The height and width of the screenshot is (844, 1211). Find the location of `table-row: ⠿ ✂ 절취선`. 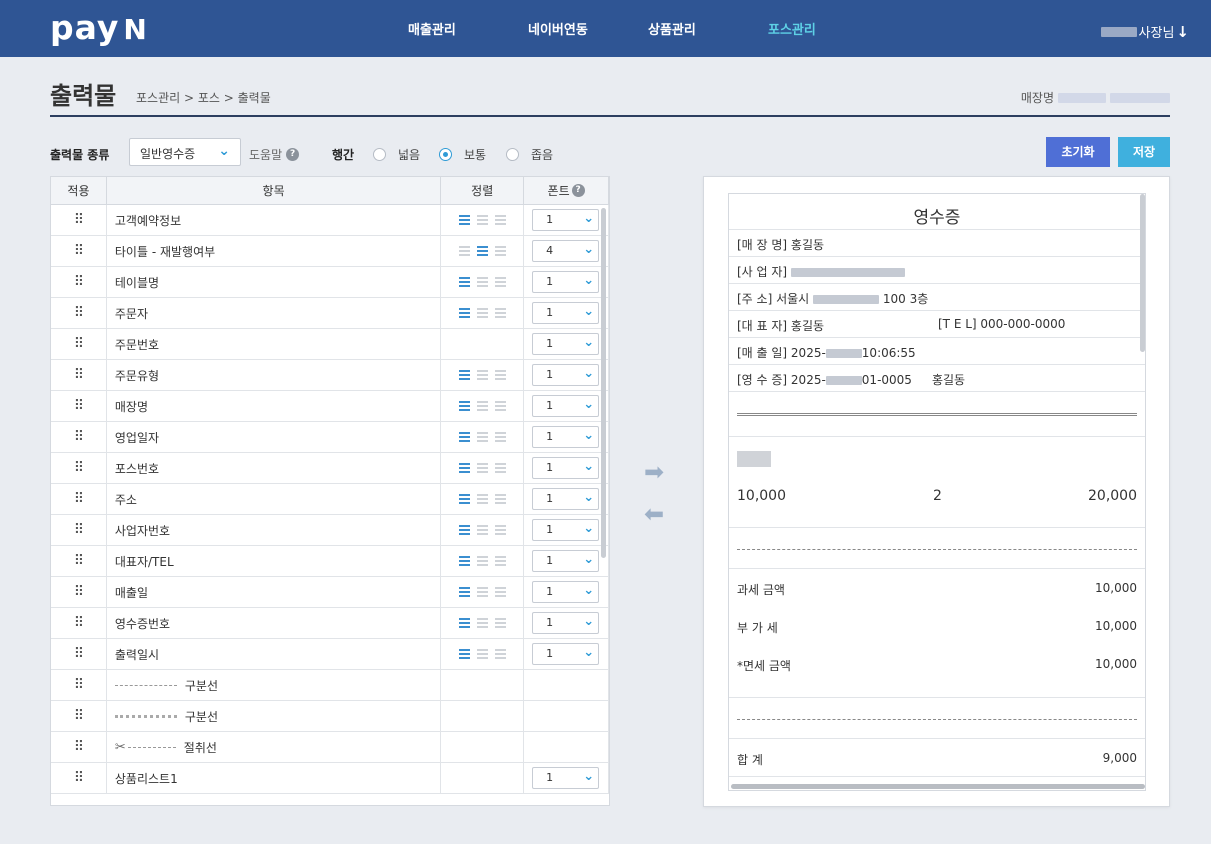

table-row: ⠿ ✂ 절취선 is located at coordinates (330, 747).